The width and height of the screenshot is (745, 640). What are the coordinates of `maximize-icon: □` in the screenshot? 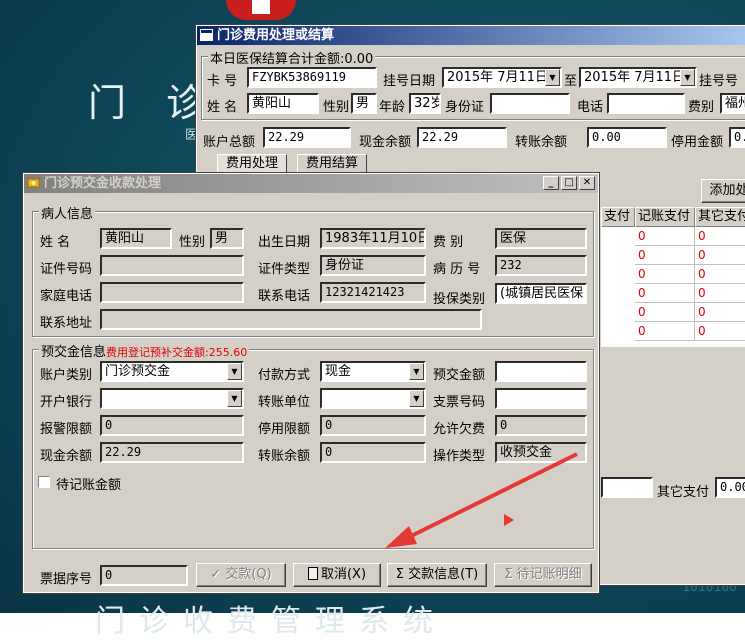 It's located at (569, 183).